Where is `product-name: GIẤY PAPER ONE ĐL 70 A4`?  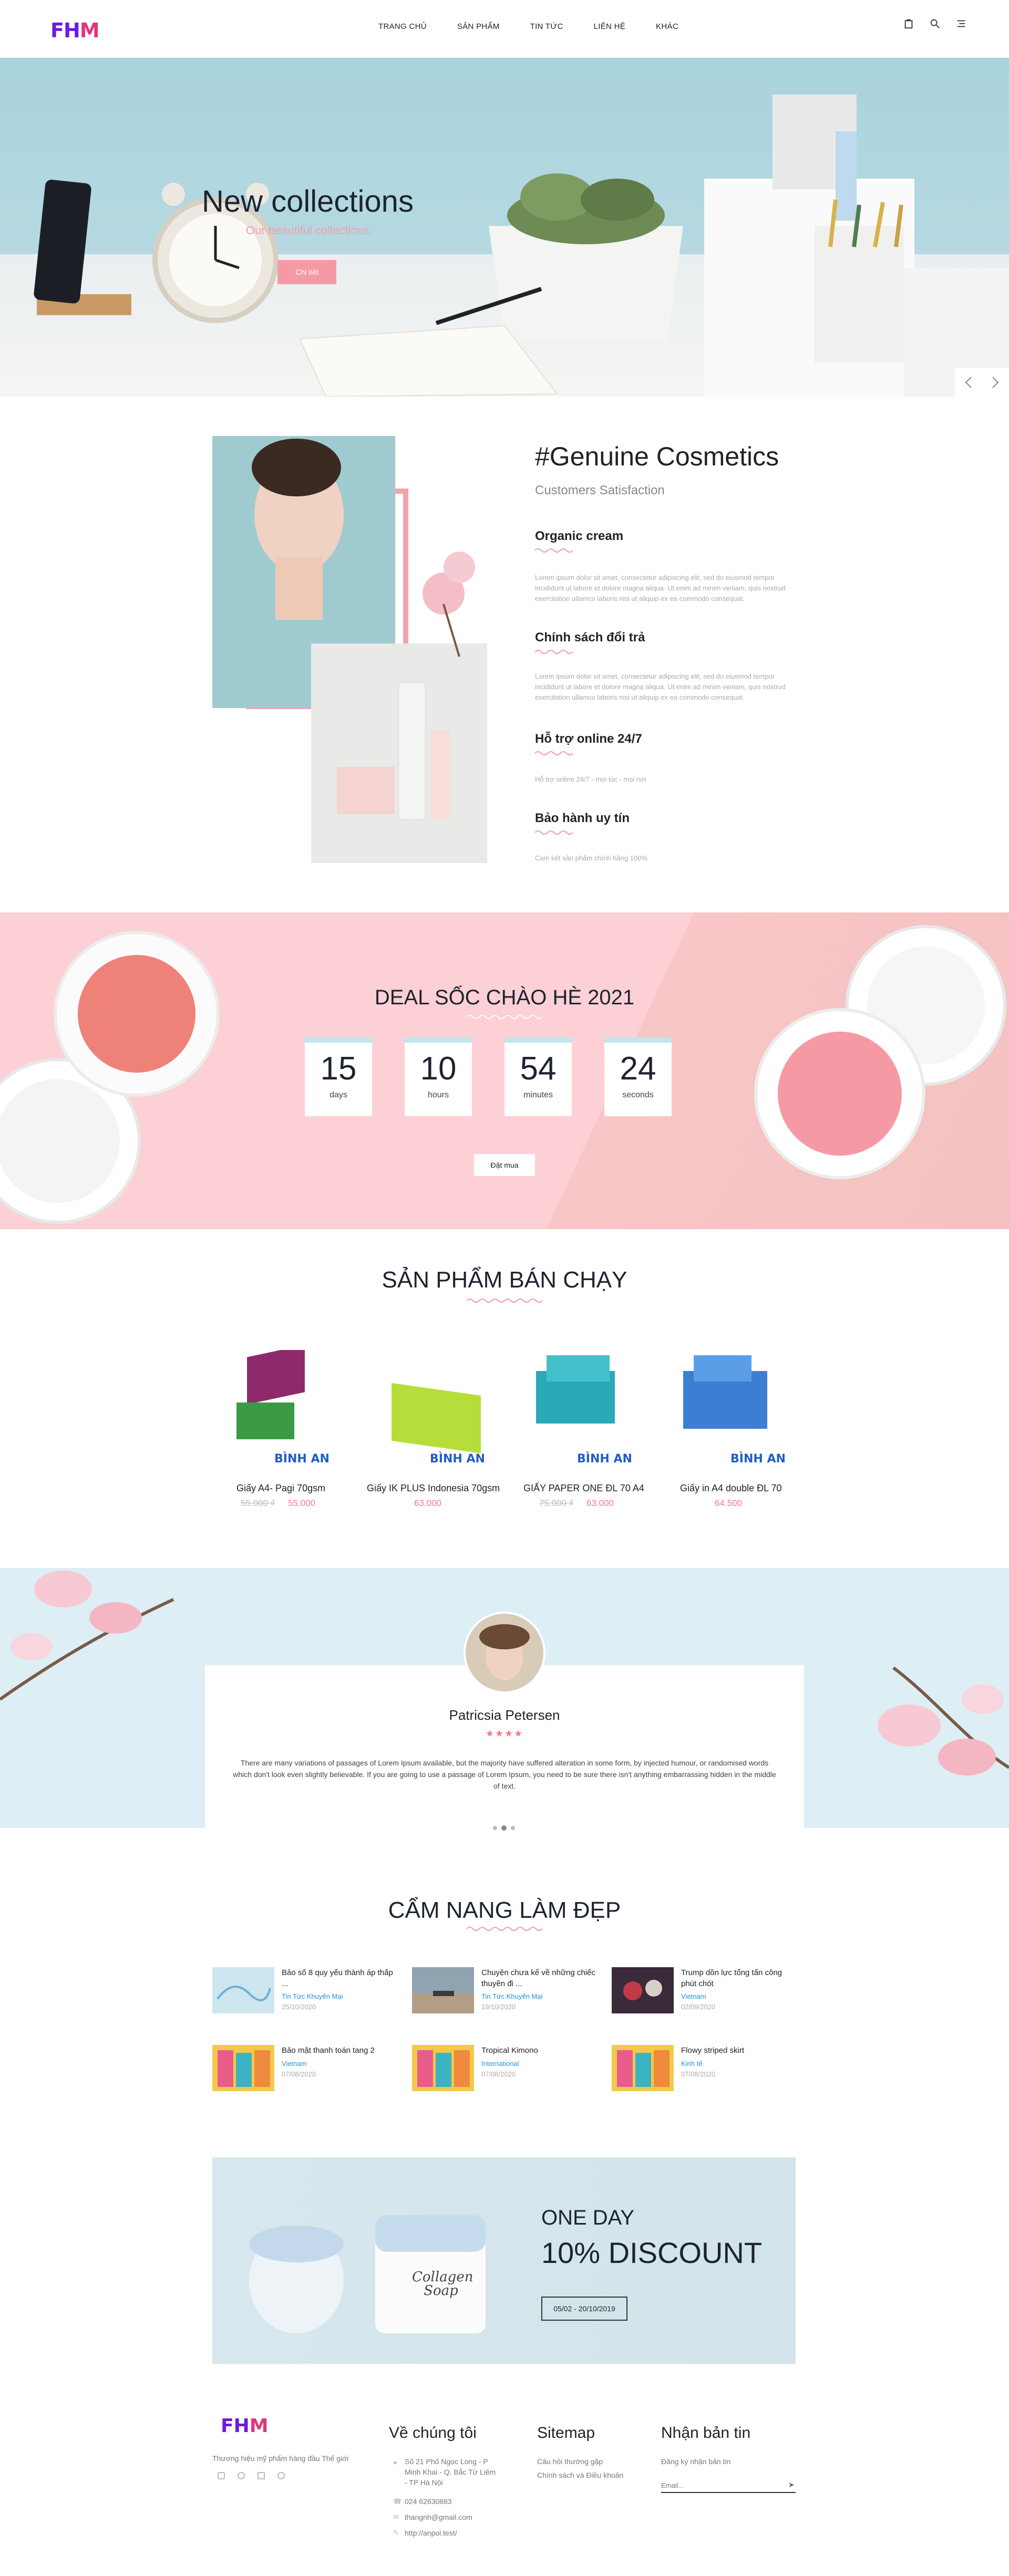
product-name: GIẤY PAPER ONE ĐL 70 A4 is located at coordinates (583, 1488).